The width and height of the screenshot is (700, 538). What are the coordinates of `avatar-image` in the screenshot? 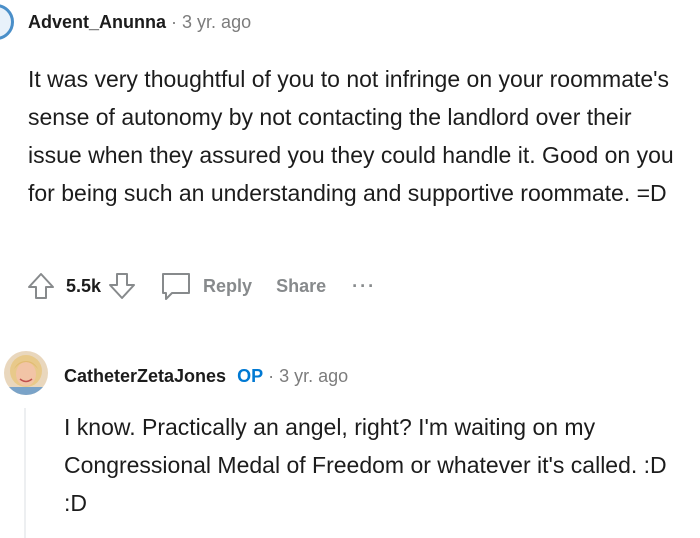 It's located at (26, 373).